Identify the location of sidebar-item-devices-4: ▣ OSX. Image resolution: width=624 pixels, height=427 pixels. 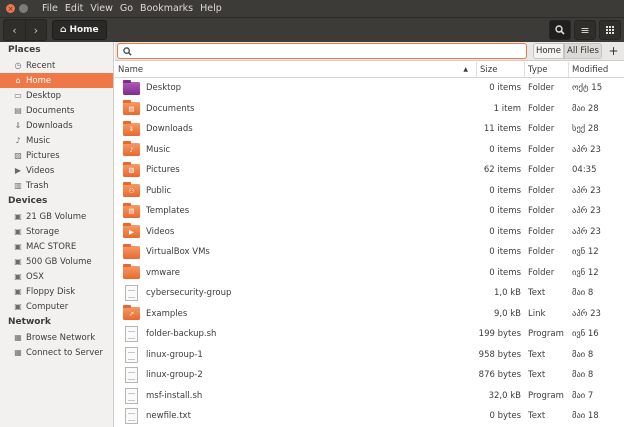
(56, 276).